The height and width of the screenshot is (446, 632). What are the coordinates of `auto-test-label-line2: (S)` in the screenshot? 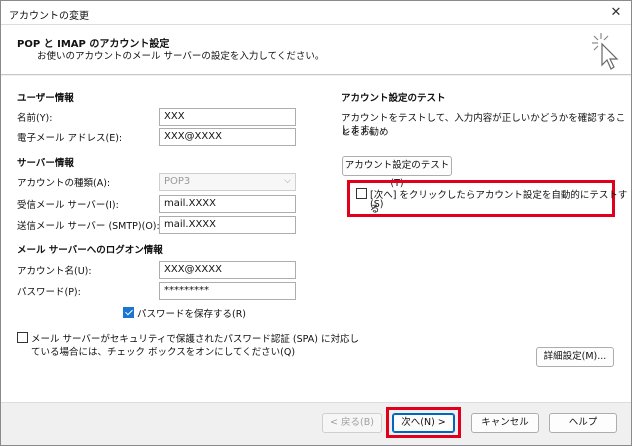 It's located at (377, 204).